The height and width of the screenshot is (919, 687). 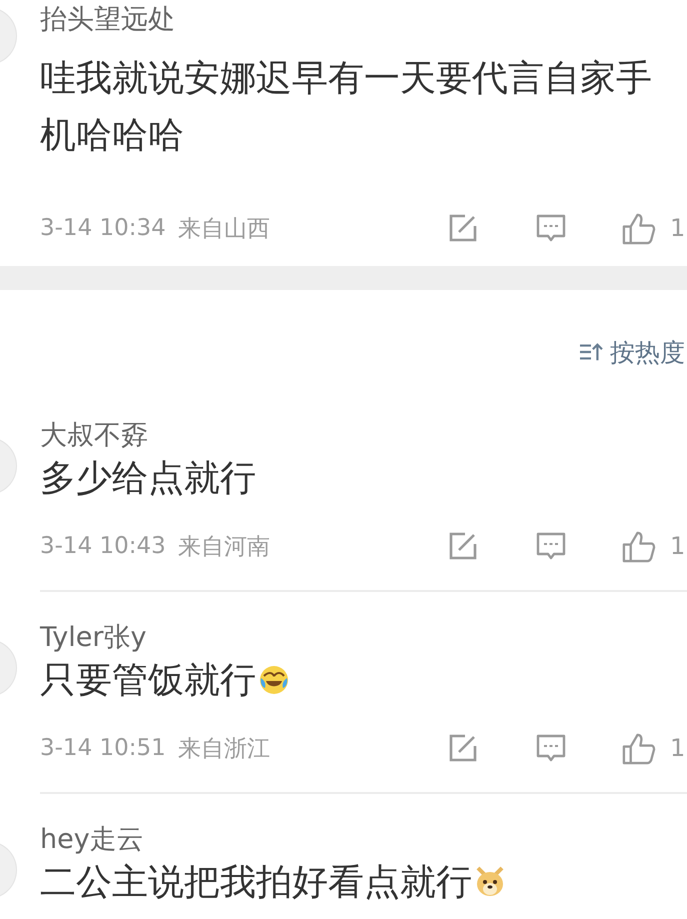 I want to click on laughing-crying-emoji-icon, so click(x=274, y=680).